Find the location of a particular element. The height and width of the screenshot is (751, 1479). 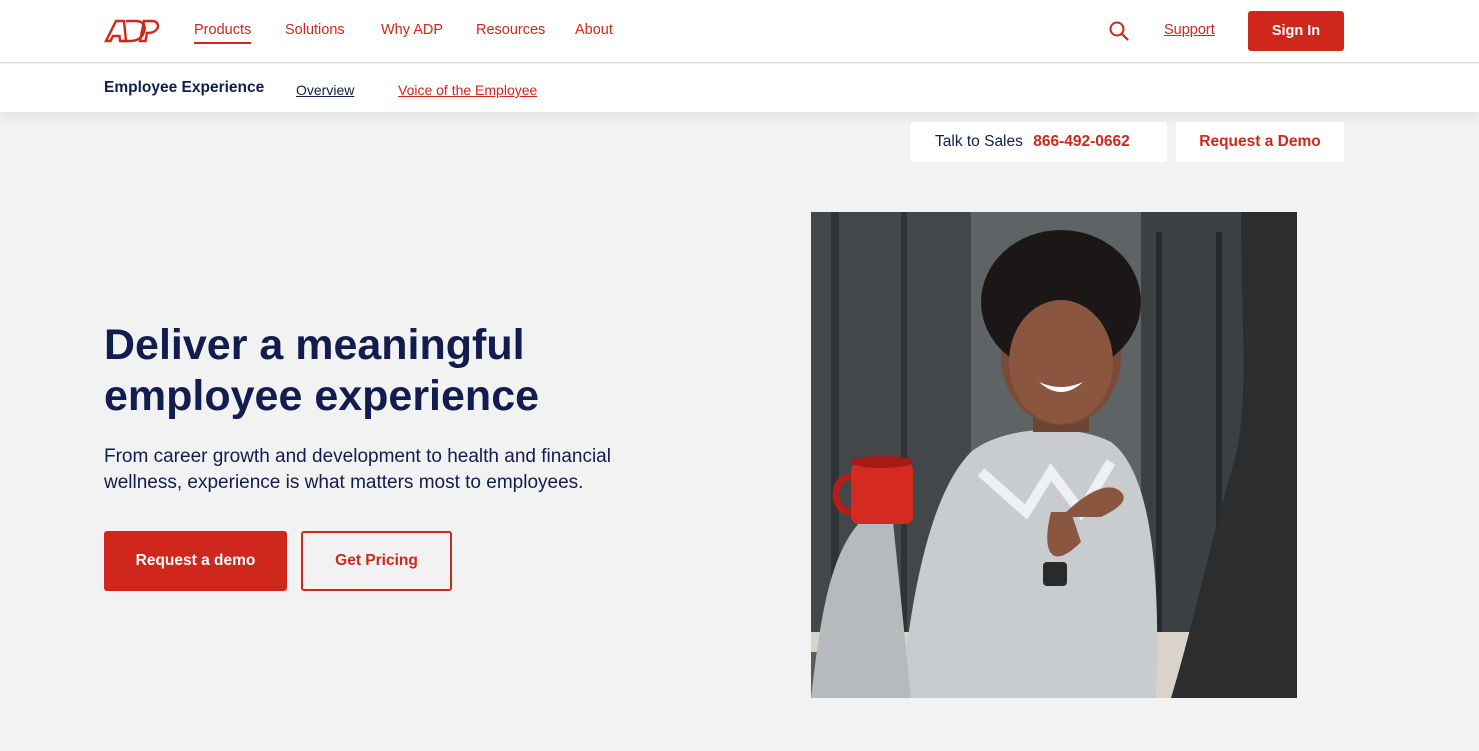

talk-to-sales-box: Talk to Sales 866-492-0662 is located at coordinates (1038, 142).